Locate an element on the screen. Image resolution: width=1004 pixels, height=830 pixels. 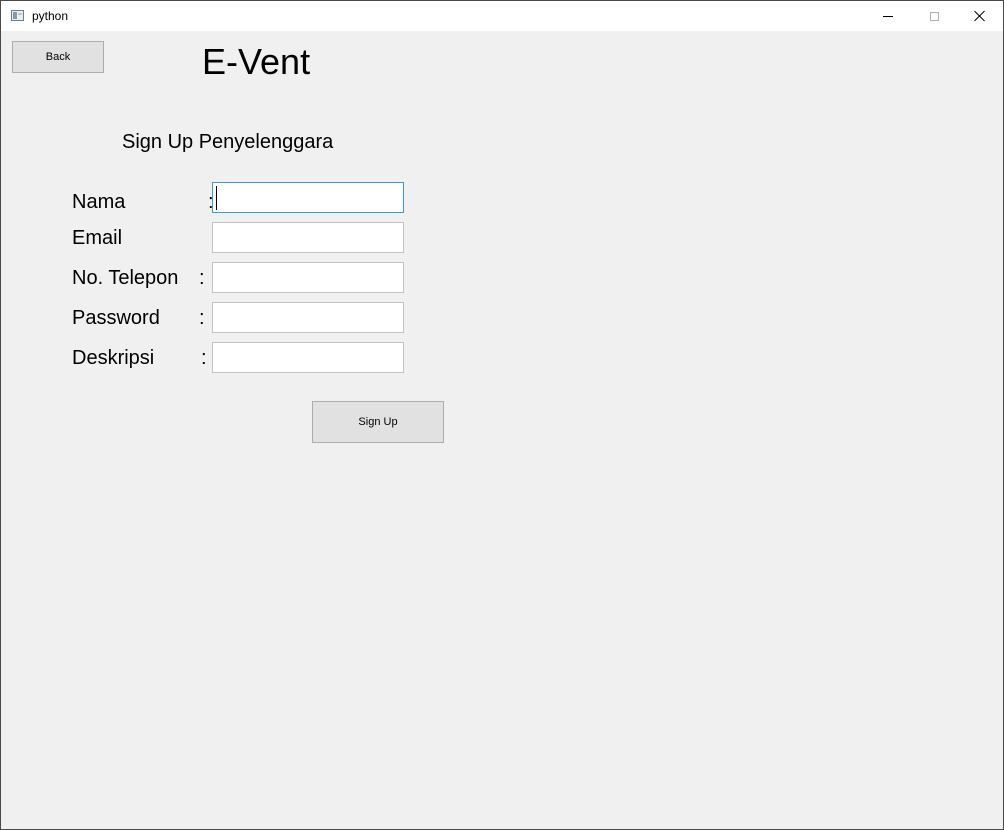
nama-input is located at coordinates (308, 197).